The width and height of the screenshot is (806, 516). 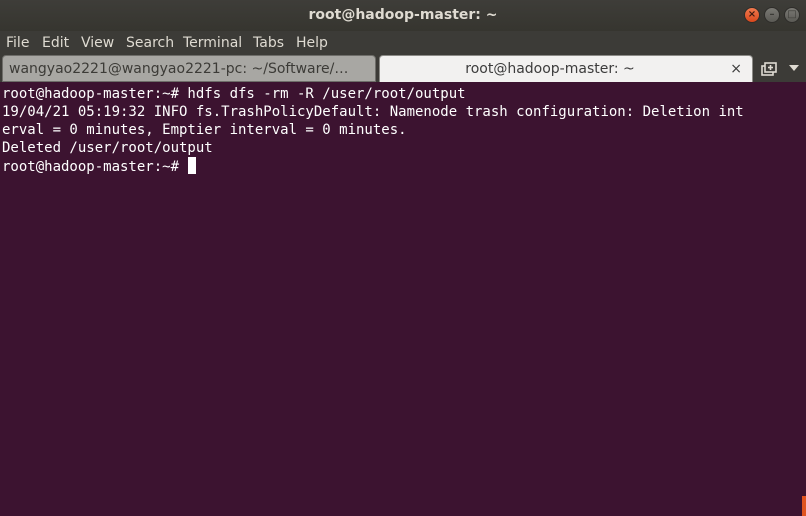 What do you see at coordinates (550, 69) in the screenshot?
I see `tab-label: root@hadoop-master: ~` at bounding box center [550, 69].